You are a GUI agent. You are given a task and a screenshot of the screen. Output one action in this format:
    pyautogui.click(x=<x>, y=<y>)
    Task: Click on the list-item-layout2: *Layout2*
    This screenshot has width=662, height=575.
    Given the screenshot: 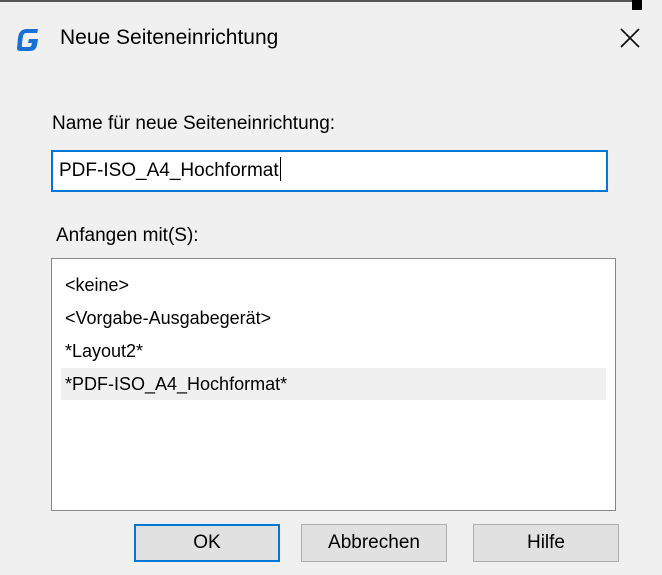 What is the action you would take?
    pyautogui.click(x=333, y=351)
    